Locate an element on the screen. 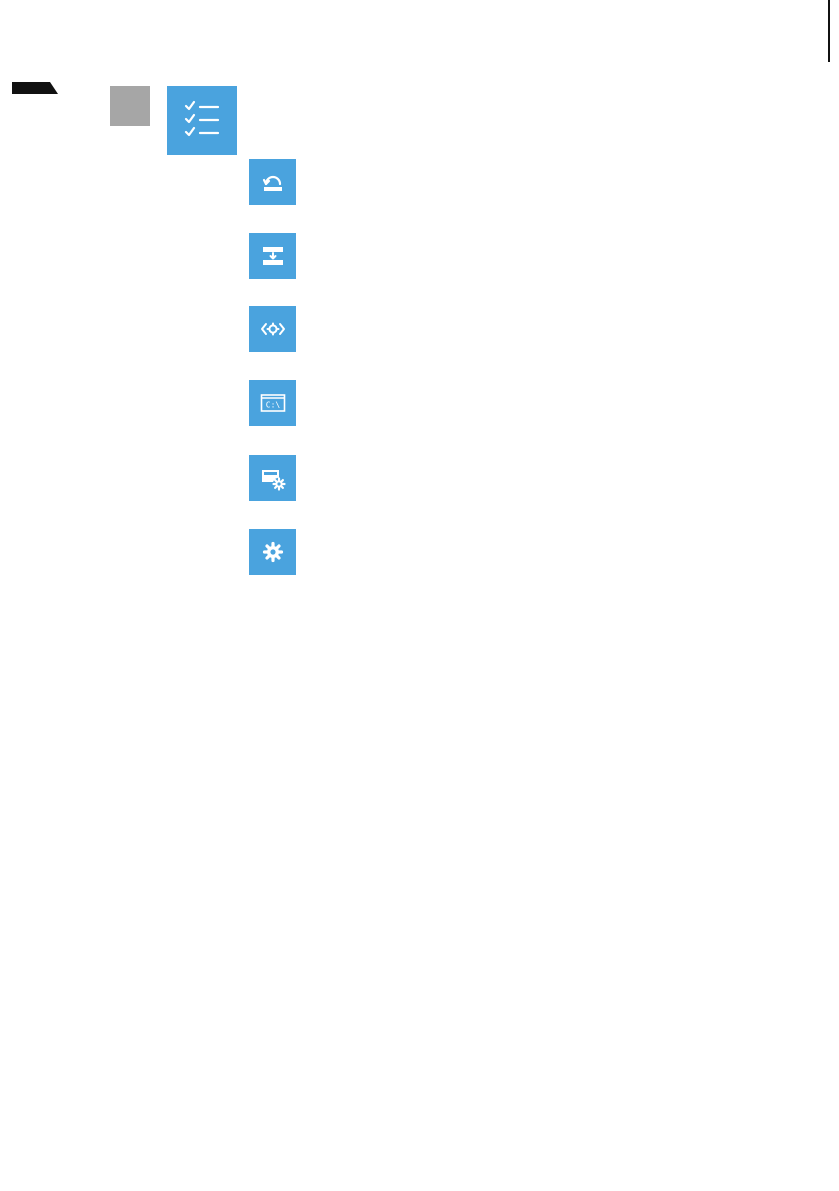  system-restore-tile is located at coordinates (272, 182).